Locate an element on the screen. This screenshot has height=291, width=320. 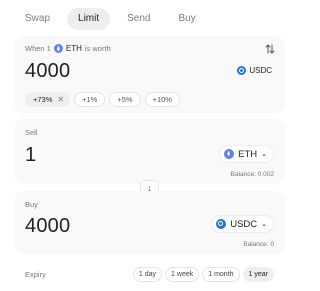
tab-bar: Swap Limit Send Buy is located at coordinates (110, 19).